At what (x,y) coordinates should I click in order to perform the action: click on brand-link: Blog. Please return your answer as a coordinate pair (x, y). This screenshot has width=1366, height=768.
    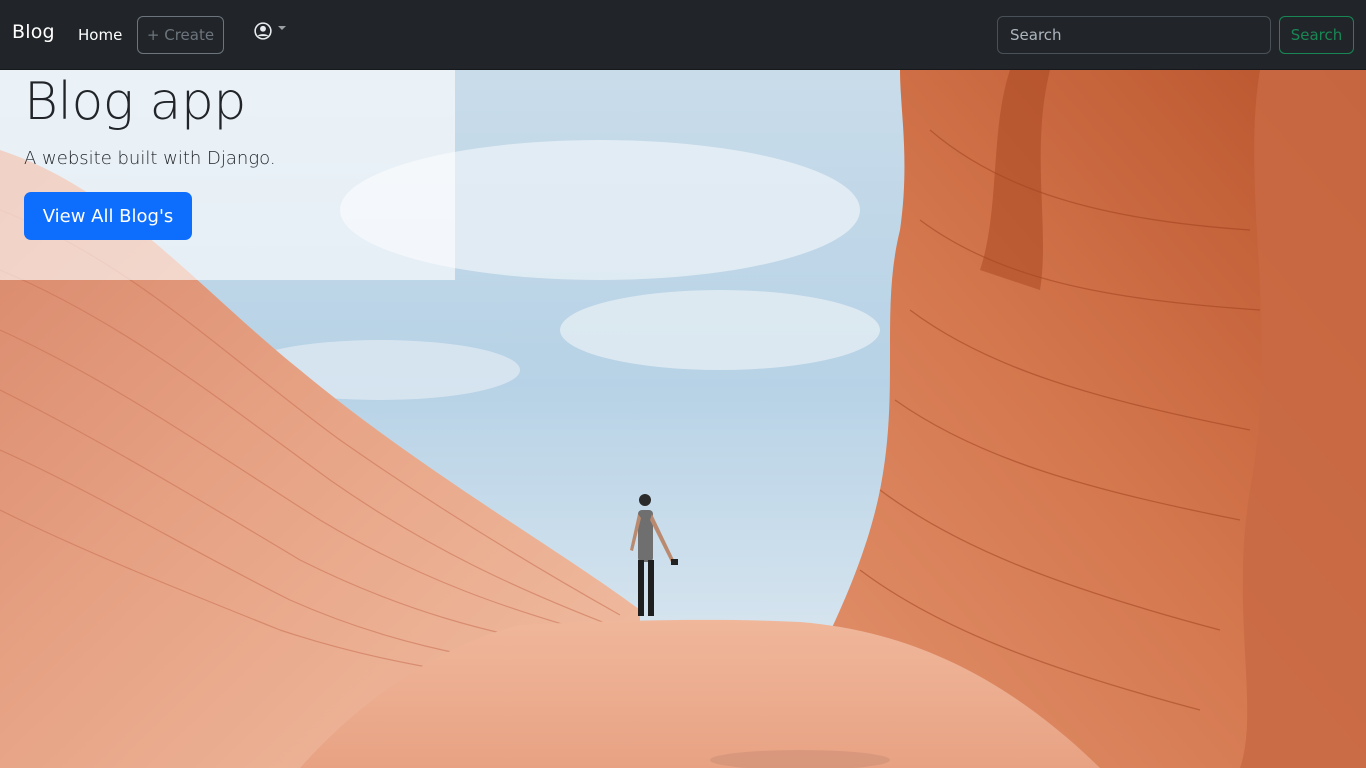
    Looking at the image, I should click on (33, 32).